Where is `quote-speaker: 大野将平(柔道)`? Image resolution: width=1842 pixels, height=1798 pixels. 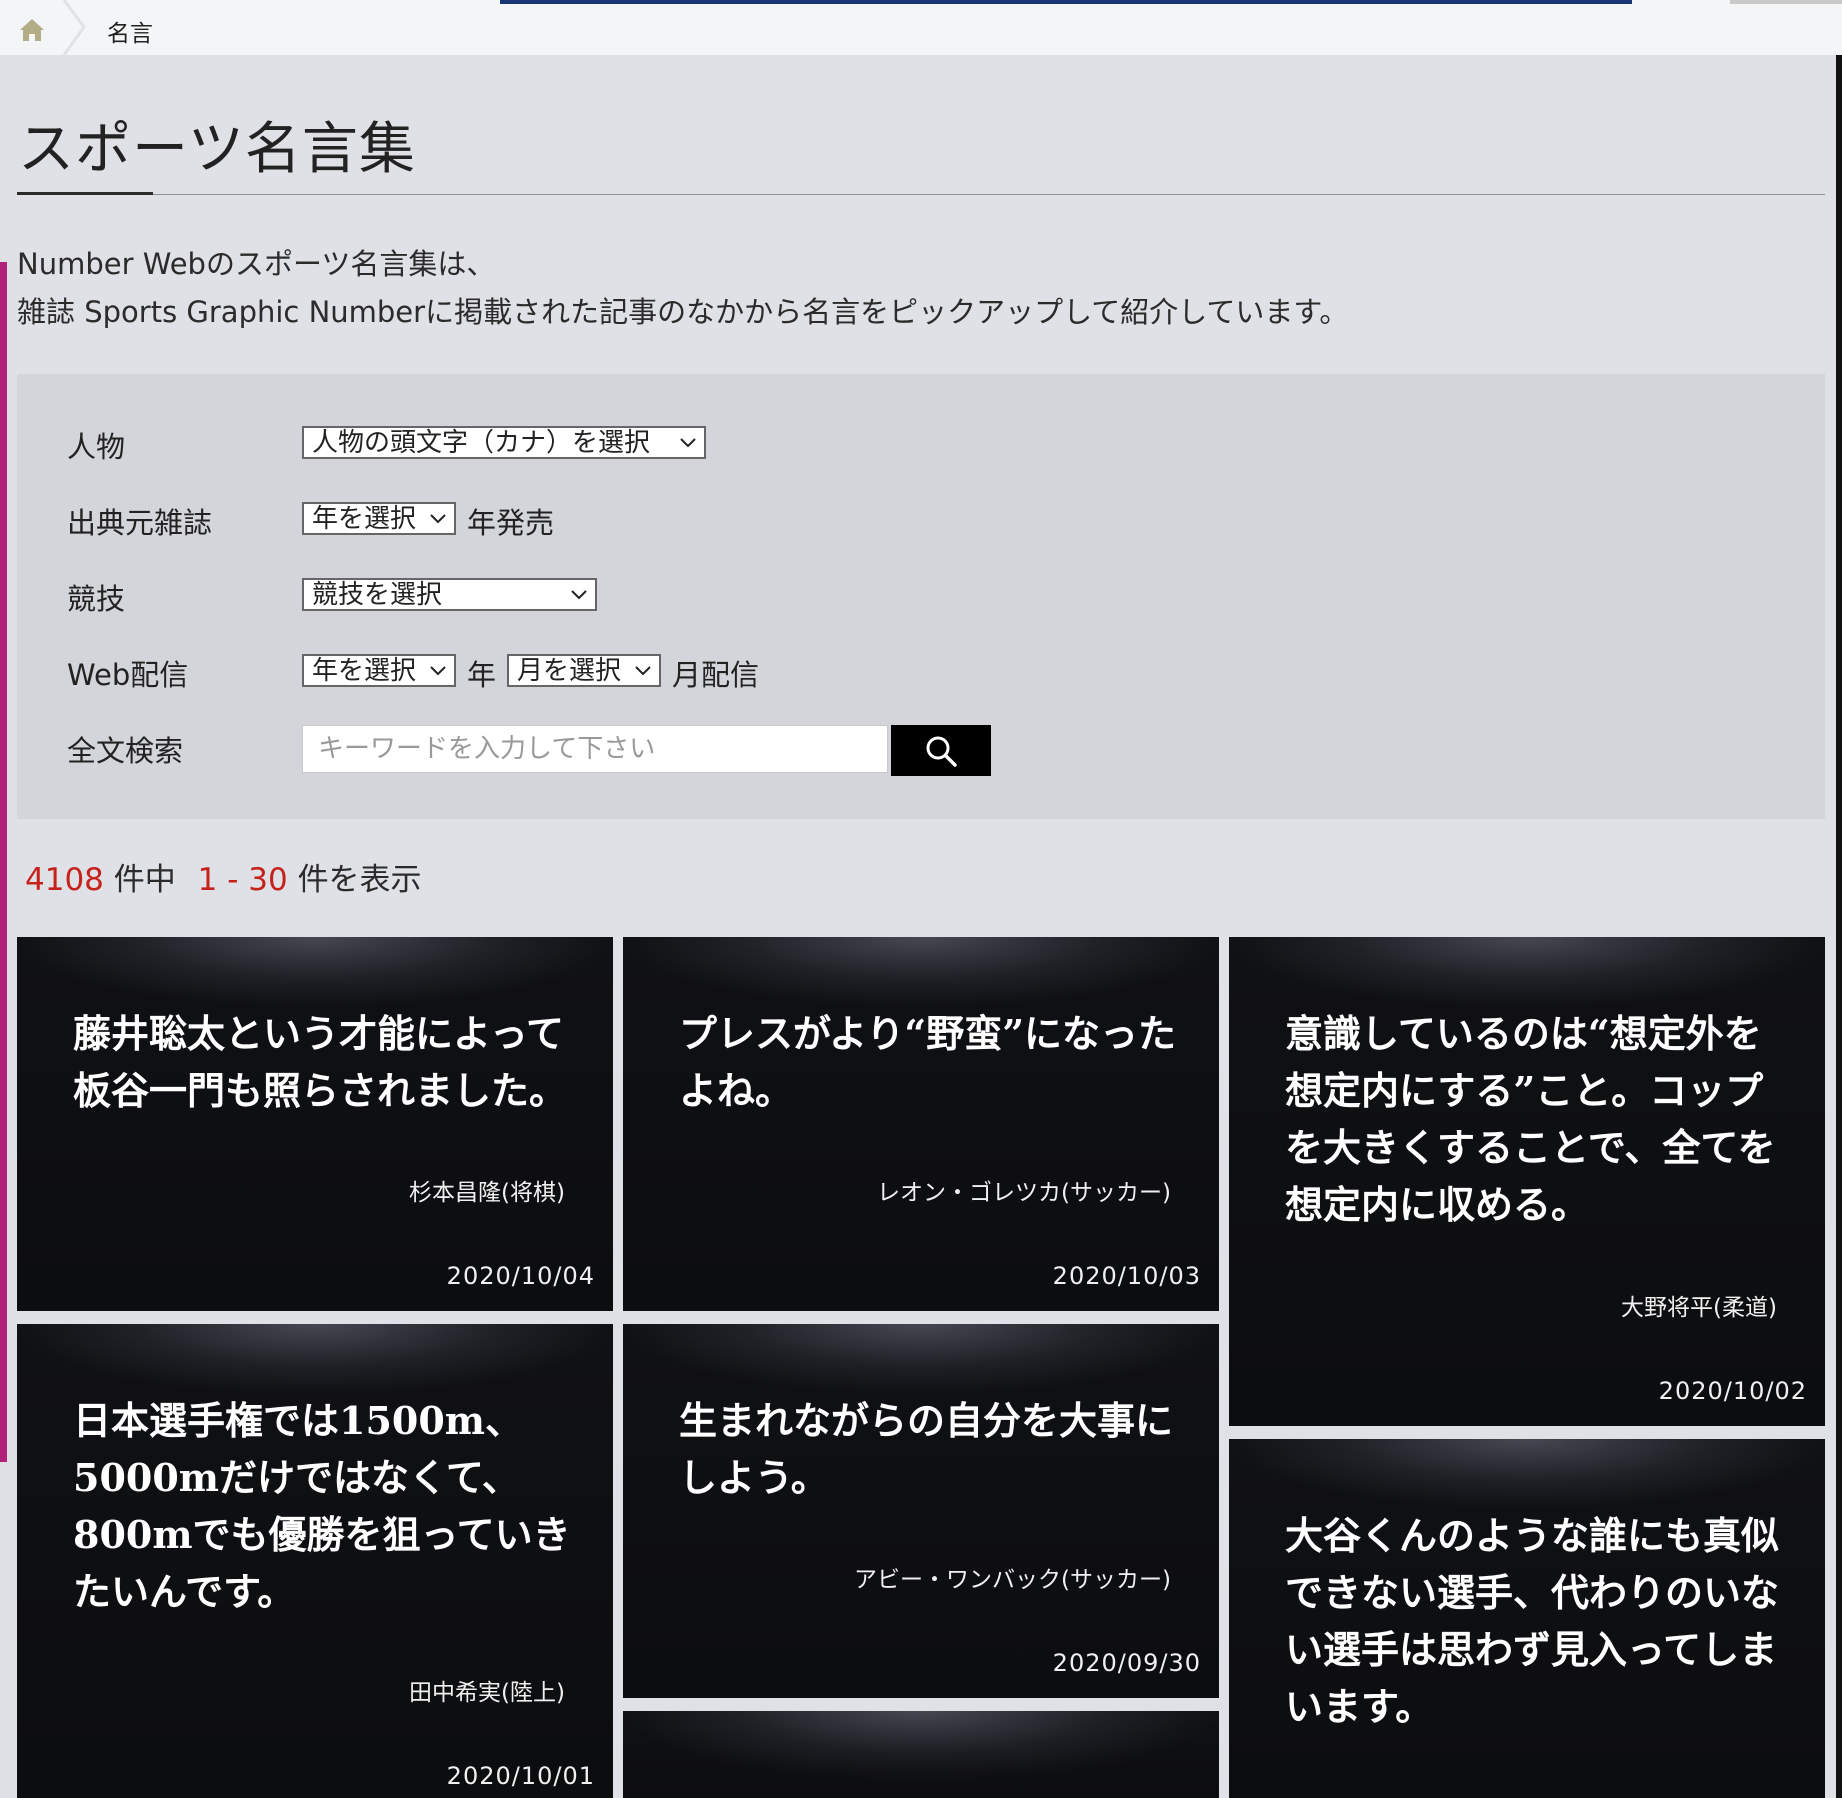 quote-speaker: 大野将平(柔道) is located at coordinates (1699, 1308).